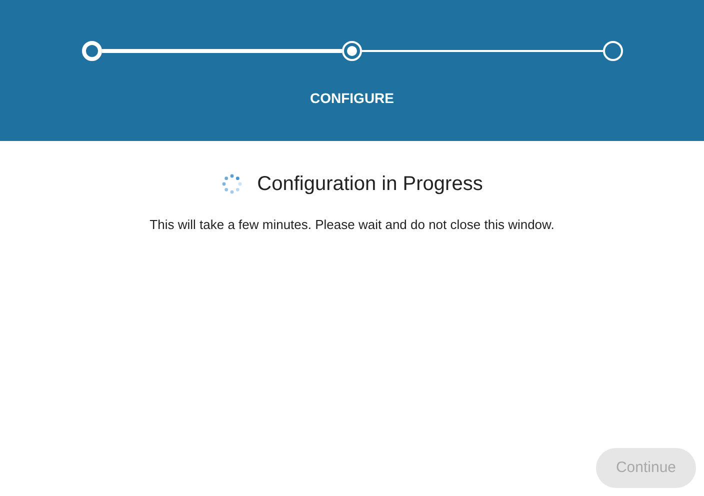 The height and width of the screenshot is (496, 704). I want to click on step-label: CONFIGURE, so click(352, 98).